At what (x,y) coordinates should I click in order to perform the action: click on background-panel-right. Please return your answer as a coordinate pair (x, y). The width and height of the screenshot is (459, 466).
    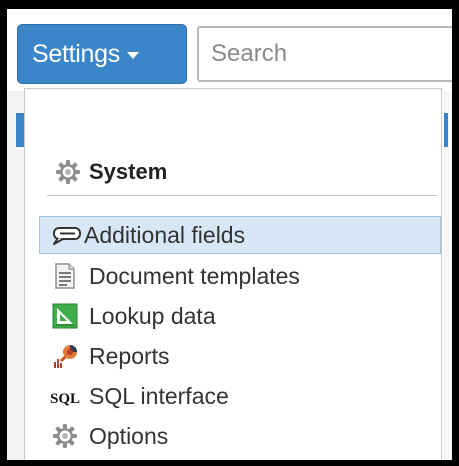
    Looking at the image, I should click on (448, 275).